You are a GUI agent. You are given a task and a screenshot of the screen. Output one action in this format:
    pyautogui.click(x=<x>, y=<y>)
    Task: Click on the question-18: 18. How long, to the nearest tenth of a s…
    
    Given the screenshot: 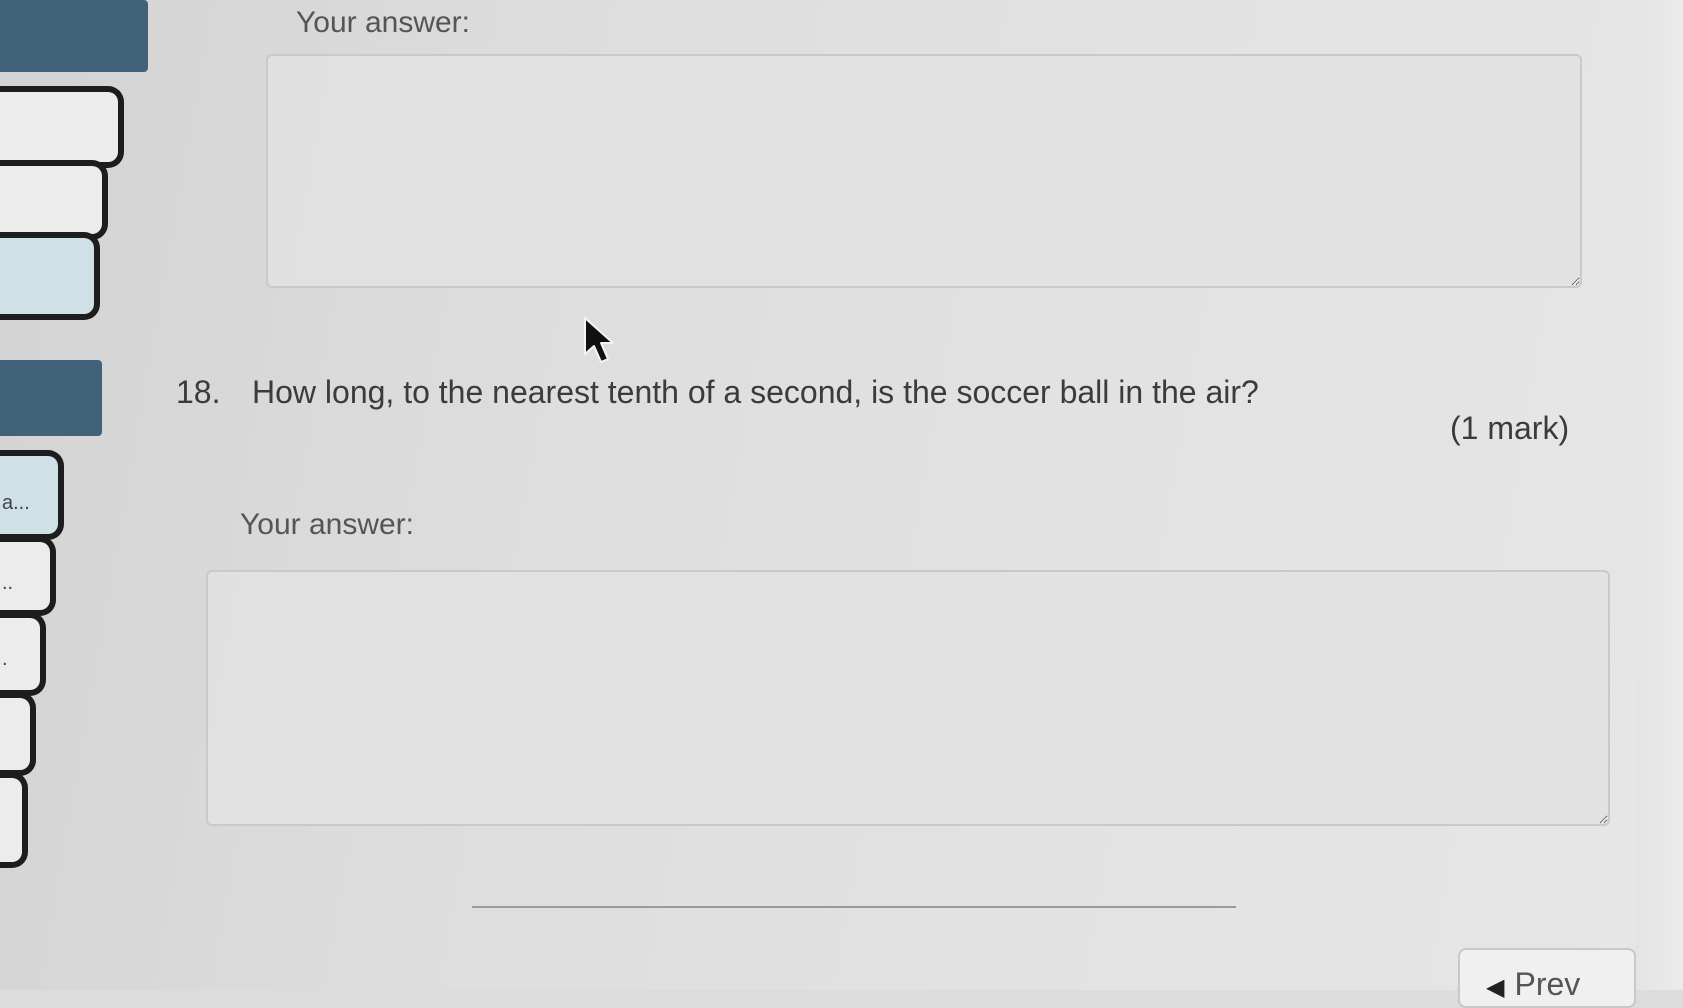 What is the action you would take?
    pyautogui.click(x=717, y=392)
    